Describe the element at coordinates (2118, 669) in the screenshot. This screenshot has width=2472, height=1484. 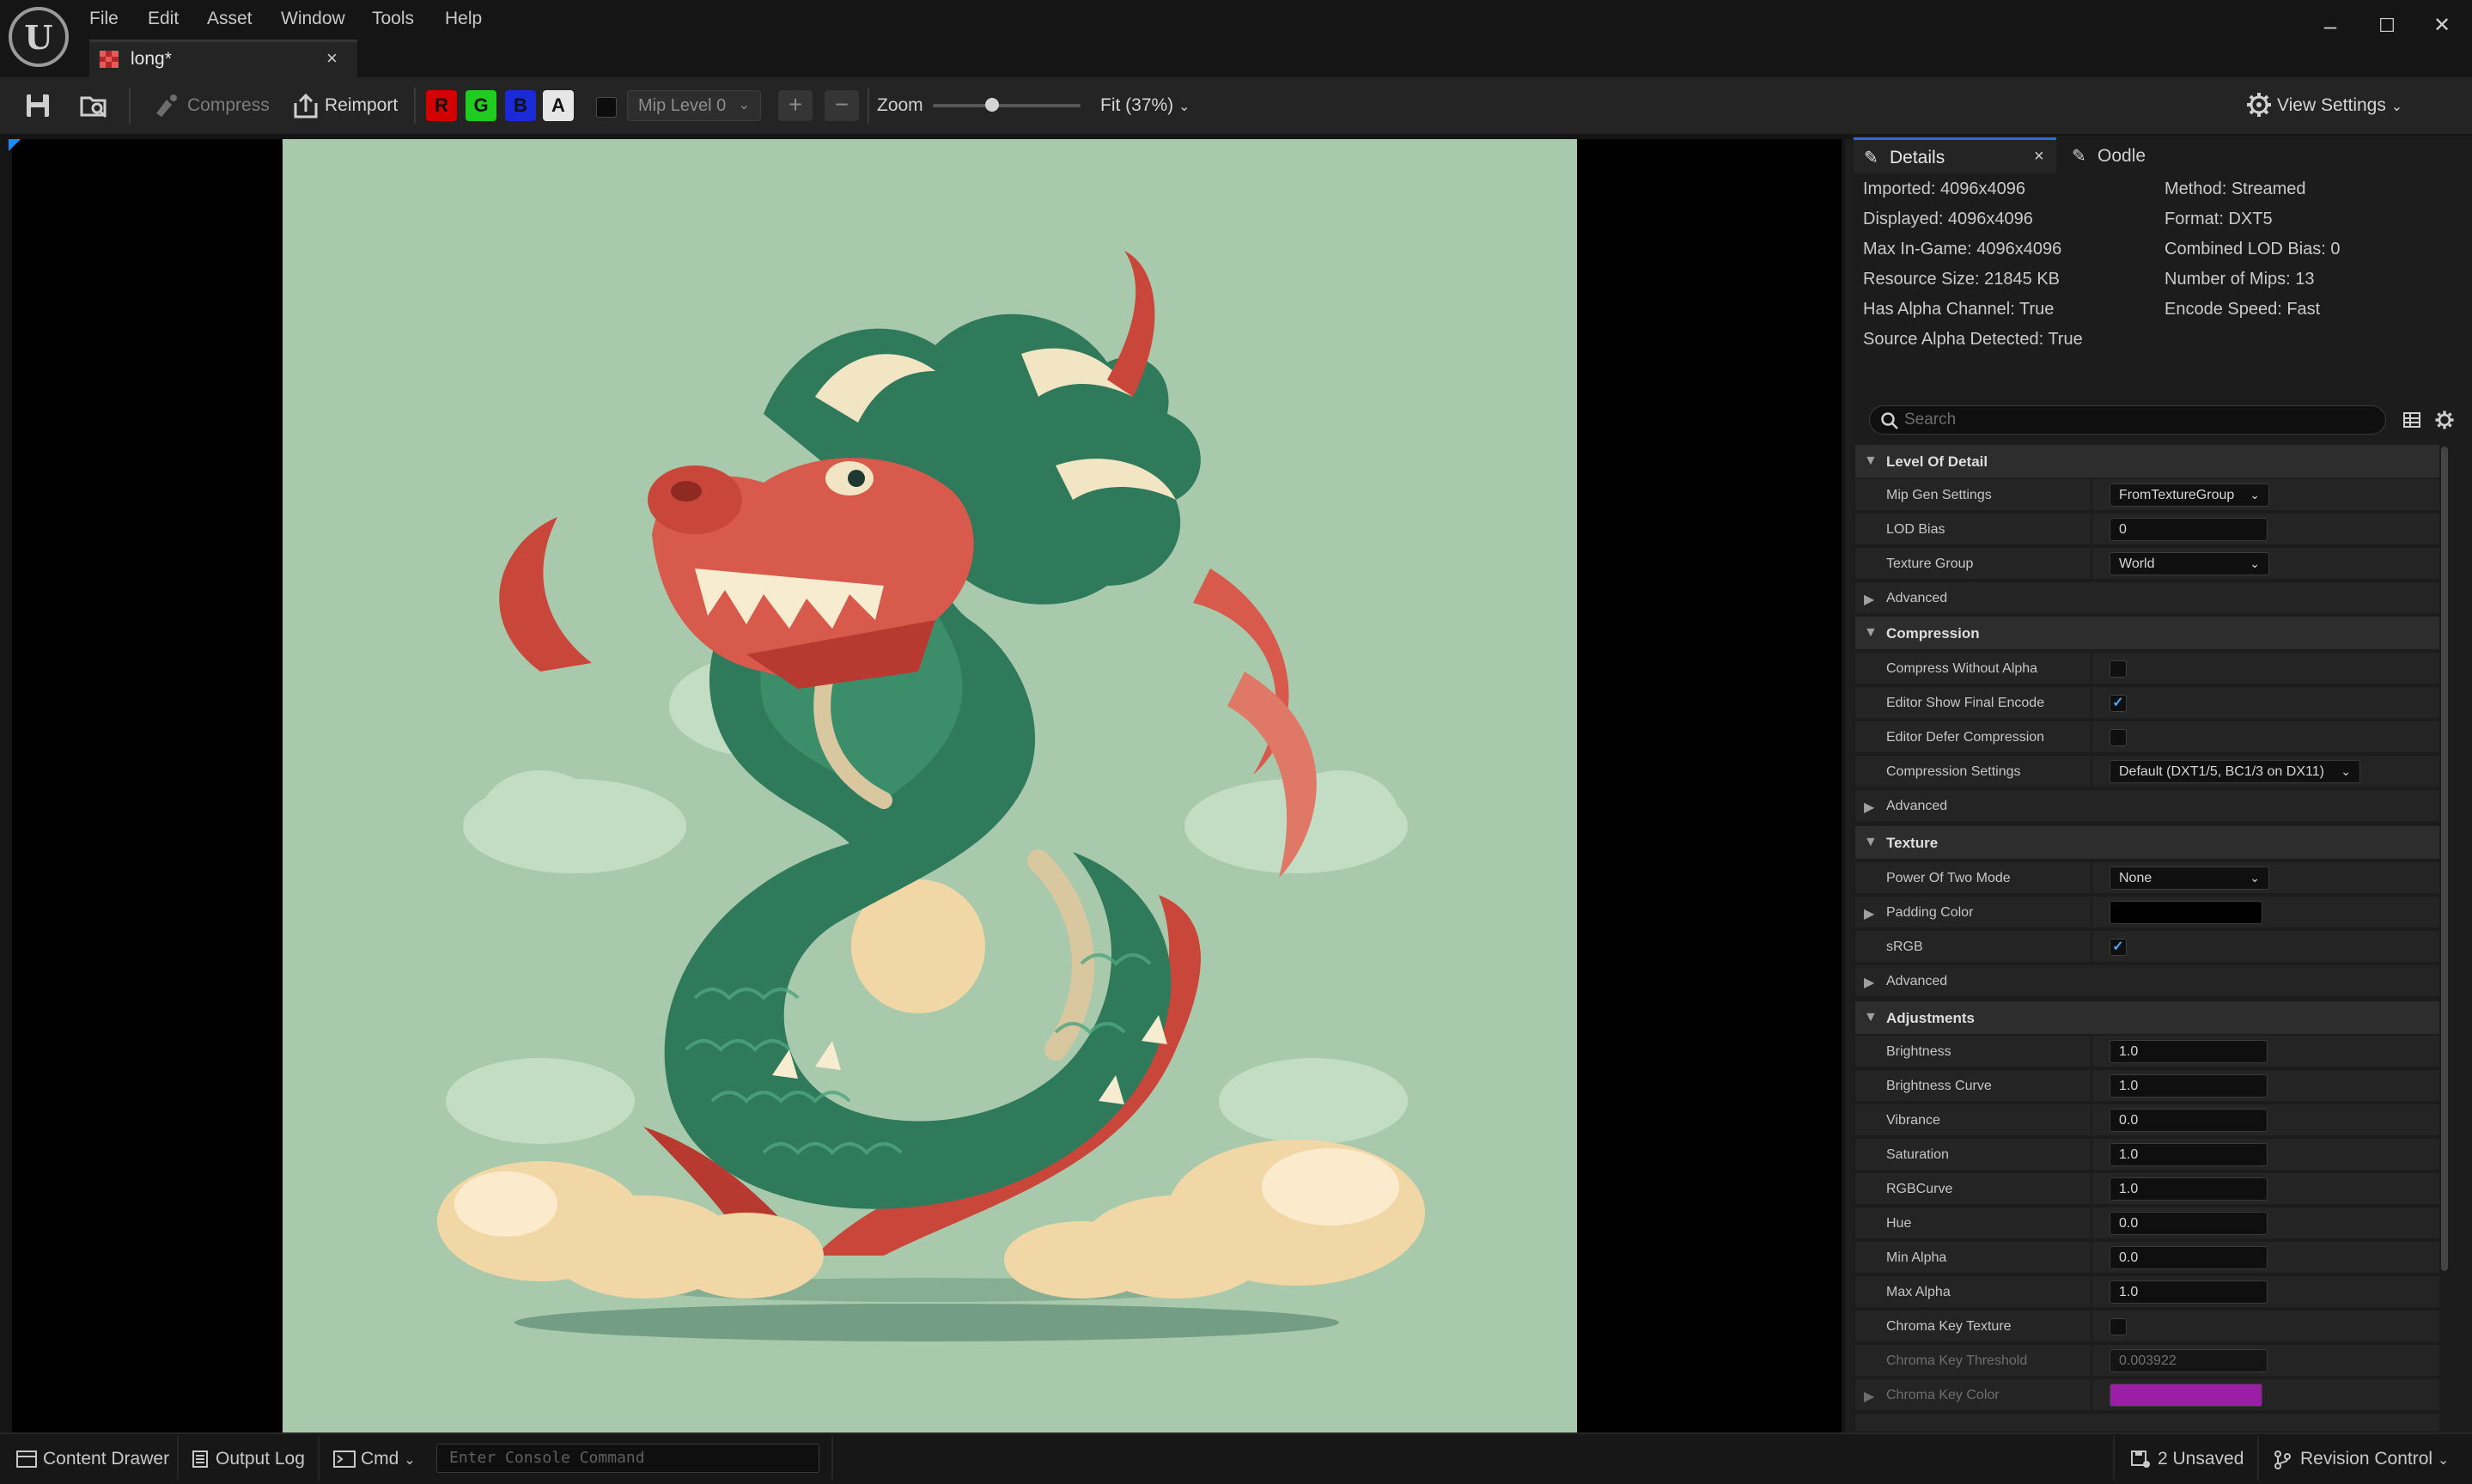
I see `compress-without-alpha-checkbox` at that location.